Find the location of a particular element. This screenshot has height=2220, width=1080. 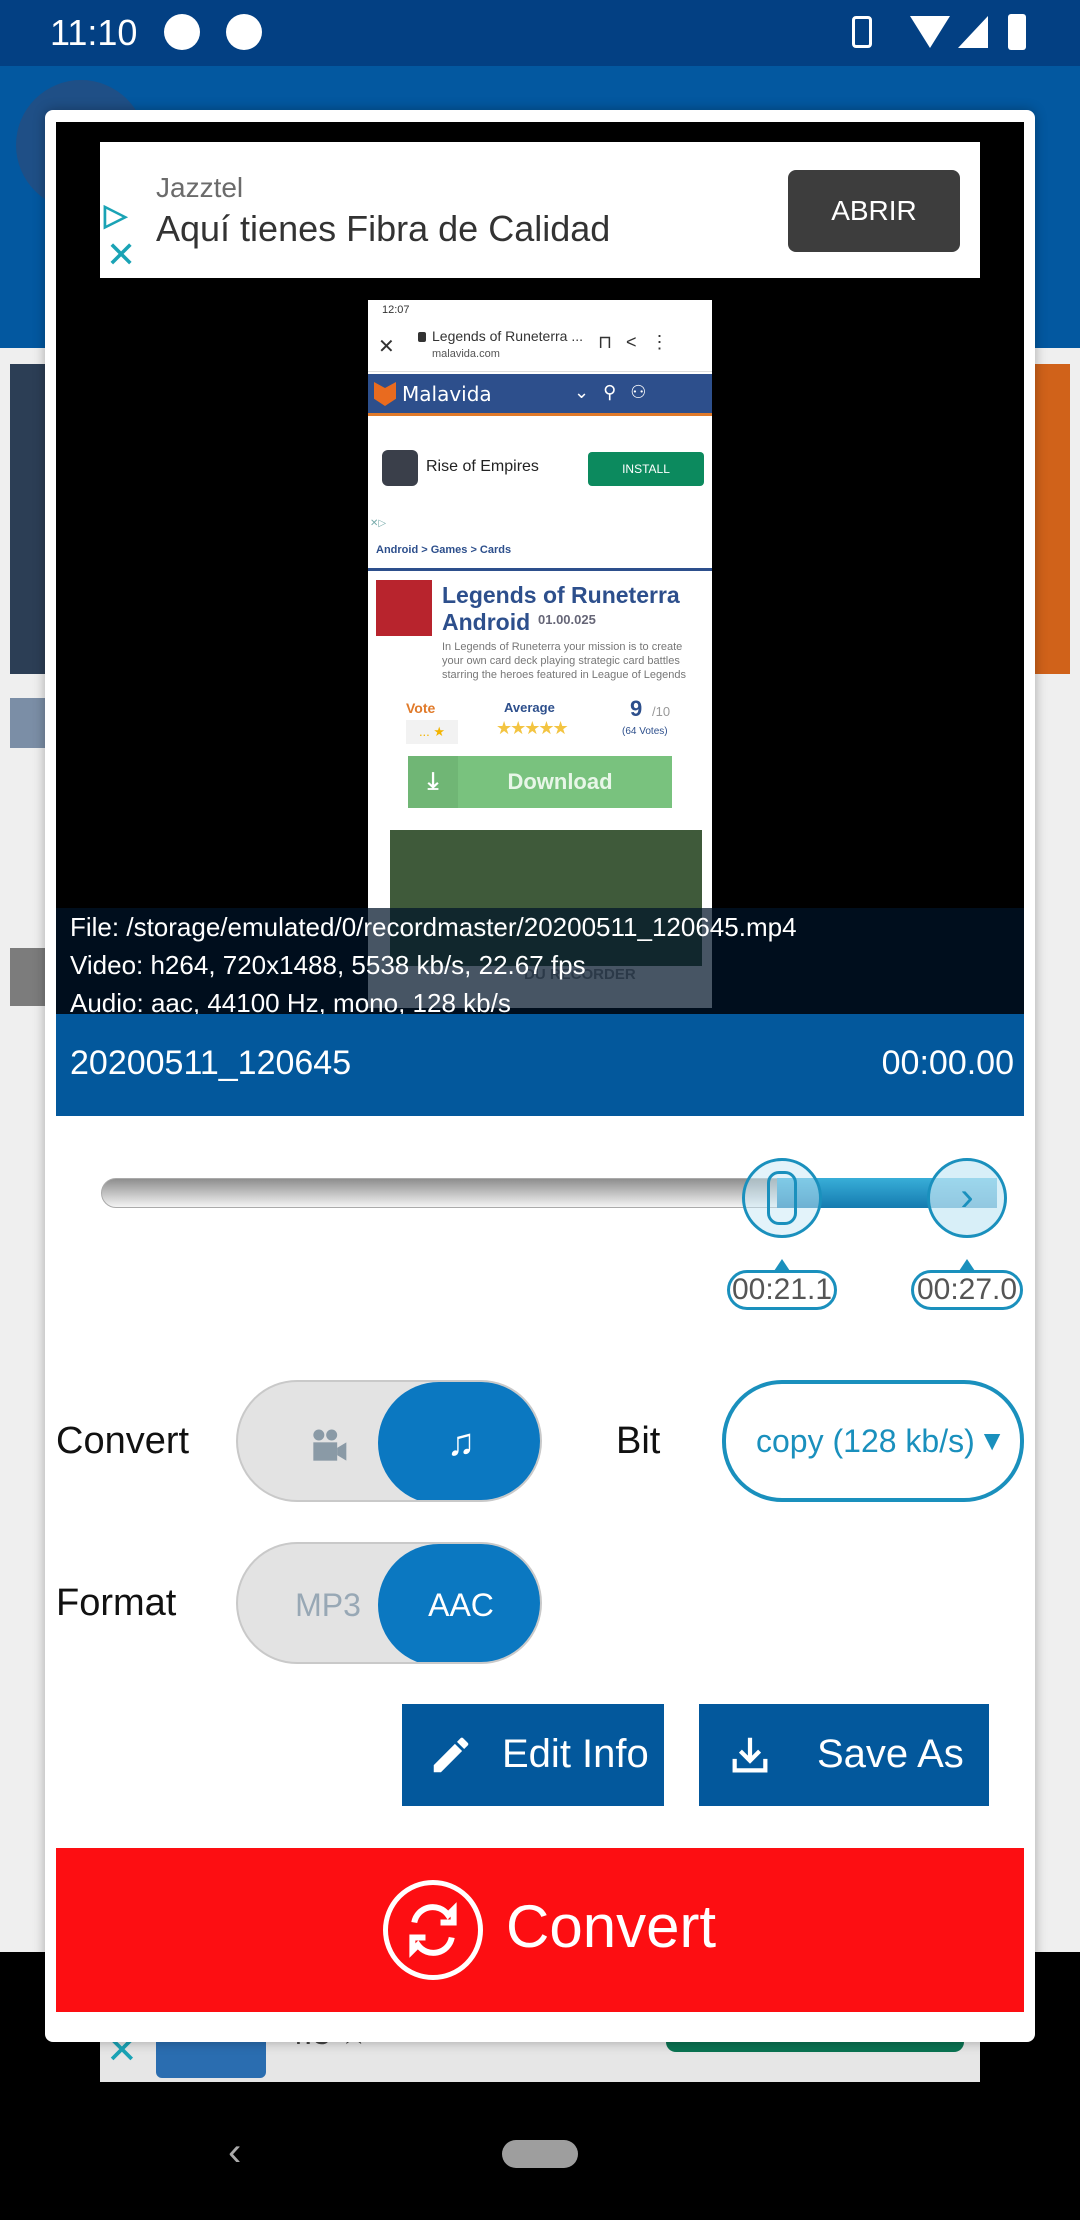

preview-ad-app-name: Rise of Empires is located at coordinates (482, 466).